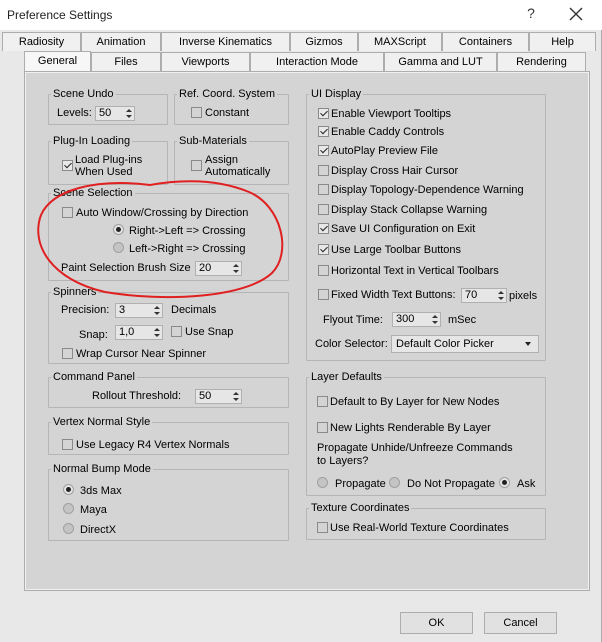 The image size is (602, 642). I want to click on caddy-controls-checkbox, so click(323, 131).